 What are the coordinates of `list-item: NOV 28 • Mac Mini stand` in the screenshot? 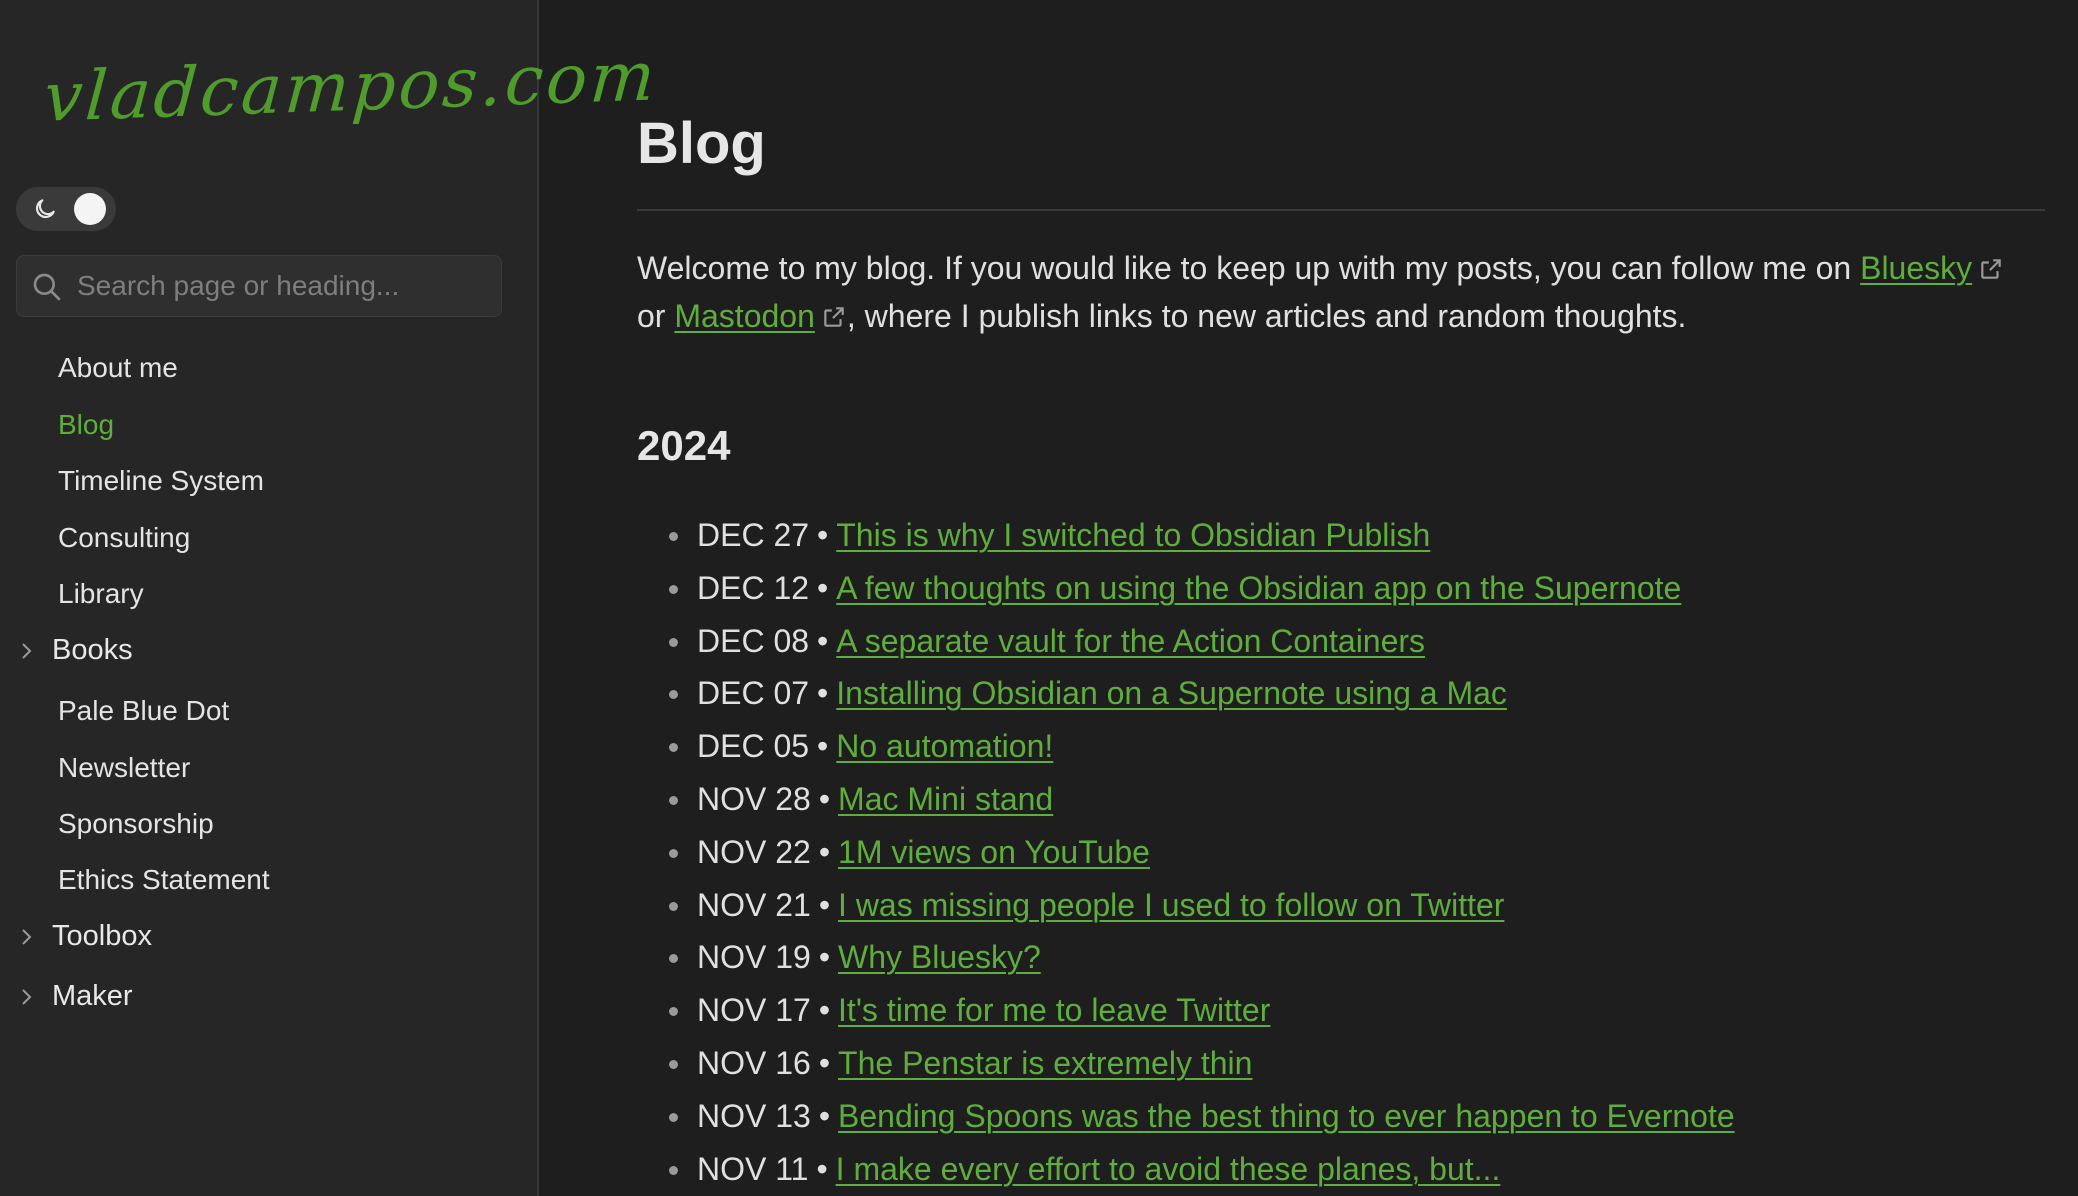 It's located at (1186, 799).